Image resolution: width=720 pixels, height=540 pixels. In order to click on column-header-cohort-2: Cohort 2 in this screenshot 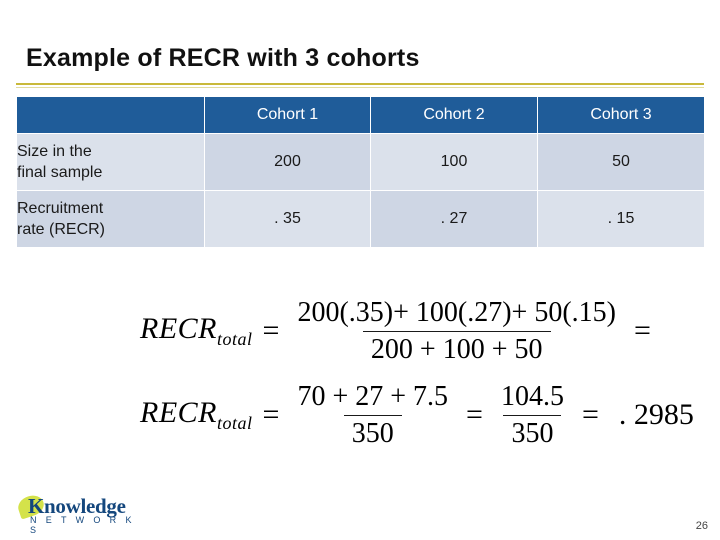, I will do `click(454, 115)`.